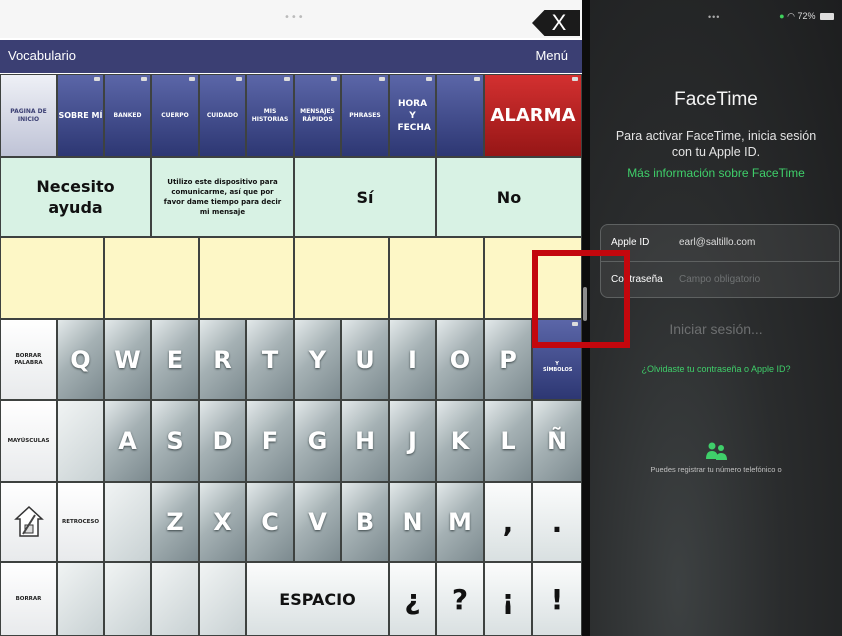 Image resolution: width=842 pixels, height=636 pixels. What do you see at coordinates (533, 115) in the screenshot?
I see `alarma-button: ALARMA` at bounding box center [533, 115].